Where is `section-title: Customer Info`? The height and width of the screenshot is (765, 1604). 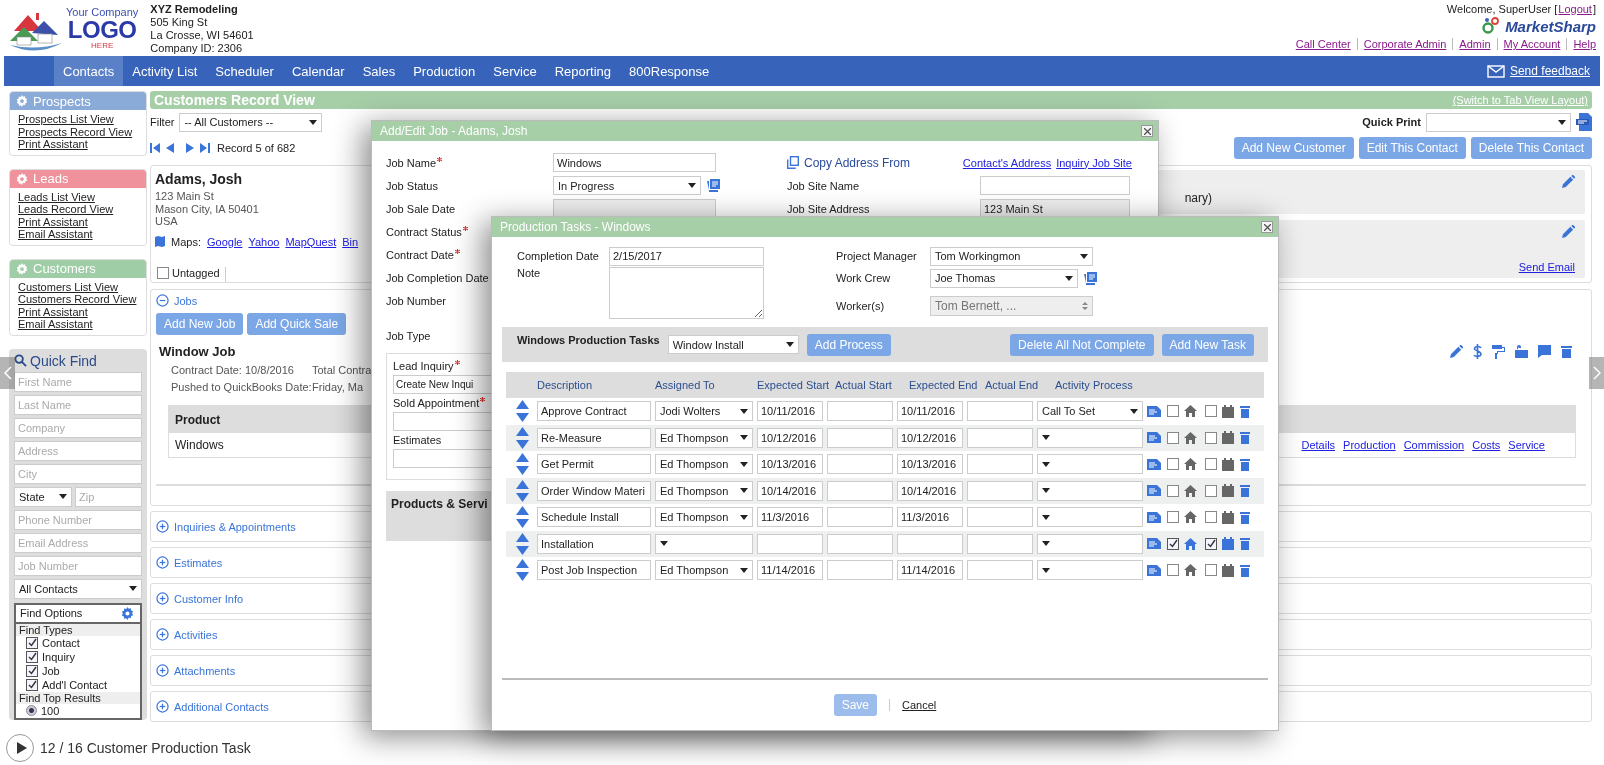 section-title: Customer Info is located at coordinates (209, 598).